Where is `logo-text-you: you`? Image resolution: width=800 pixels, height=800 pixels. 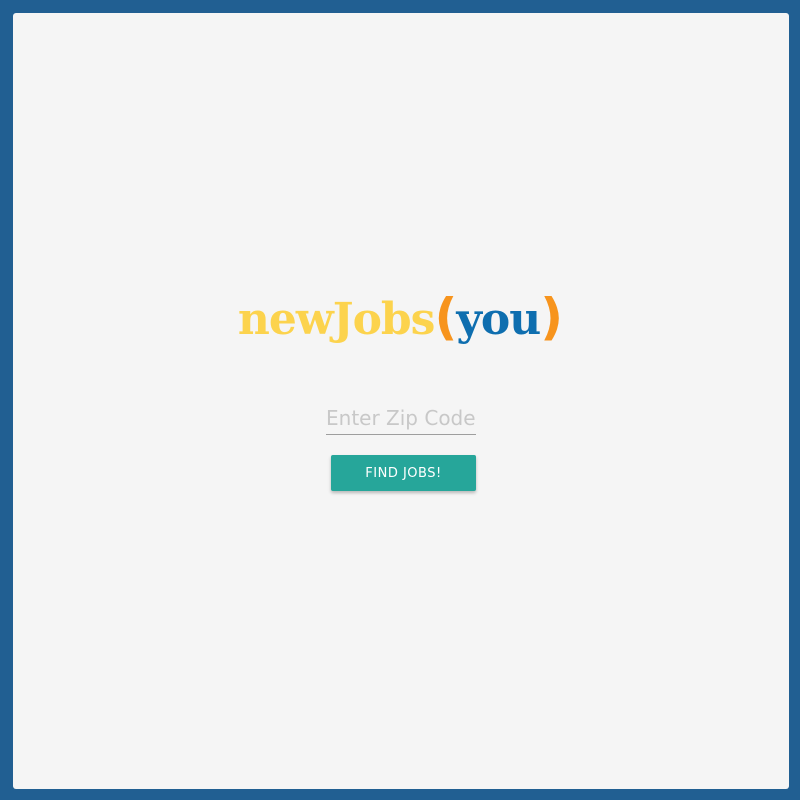
logo-text-you: you is located at coordinates (498, 319).